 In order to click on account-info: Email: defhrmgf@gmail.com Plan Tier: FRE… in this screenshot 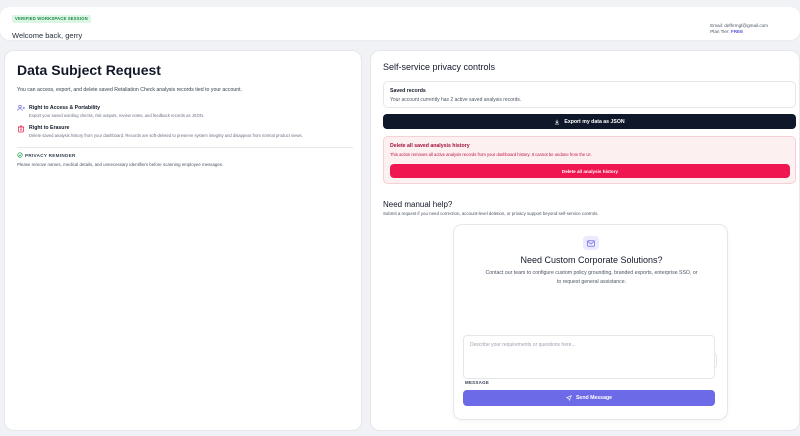, I will do `click(739, 29)`.